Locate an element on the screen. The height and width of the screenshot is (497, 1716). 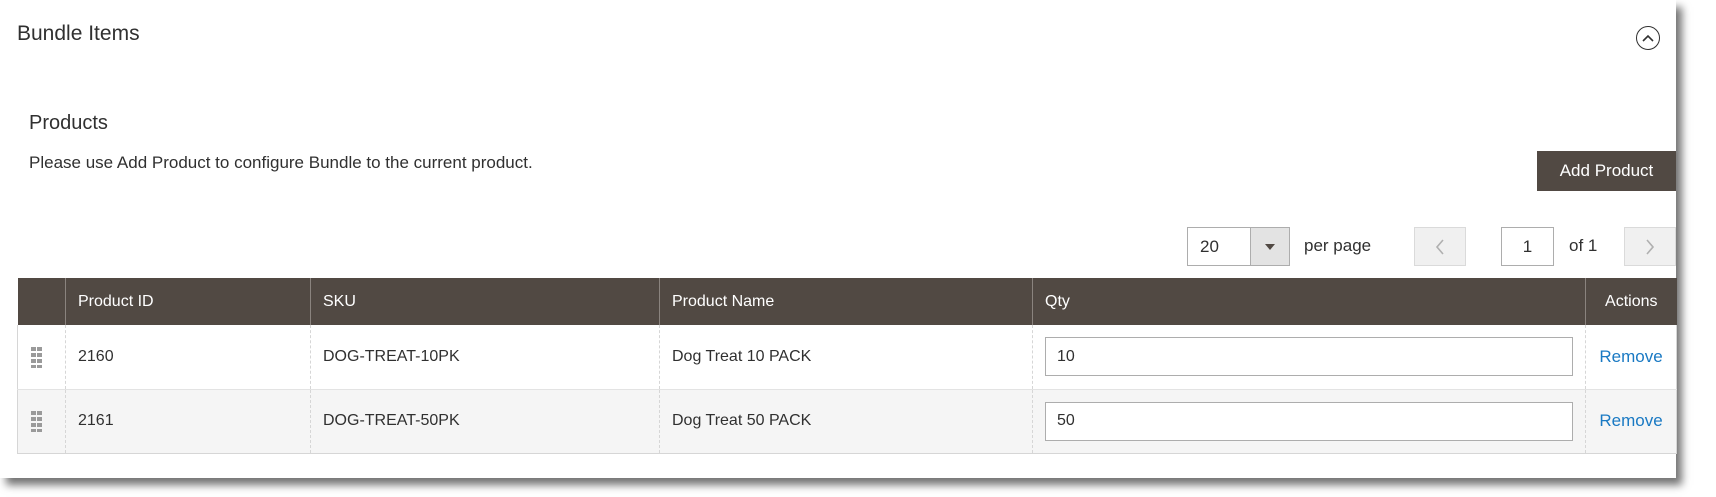
total-pages-label: of 1 is located at coordinates (1583, 245).